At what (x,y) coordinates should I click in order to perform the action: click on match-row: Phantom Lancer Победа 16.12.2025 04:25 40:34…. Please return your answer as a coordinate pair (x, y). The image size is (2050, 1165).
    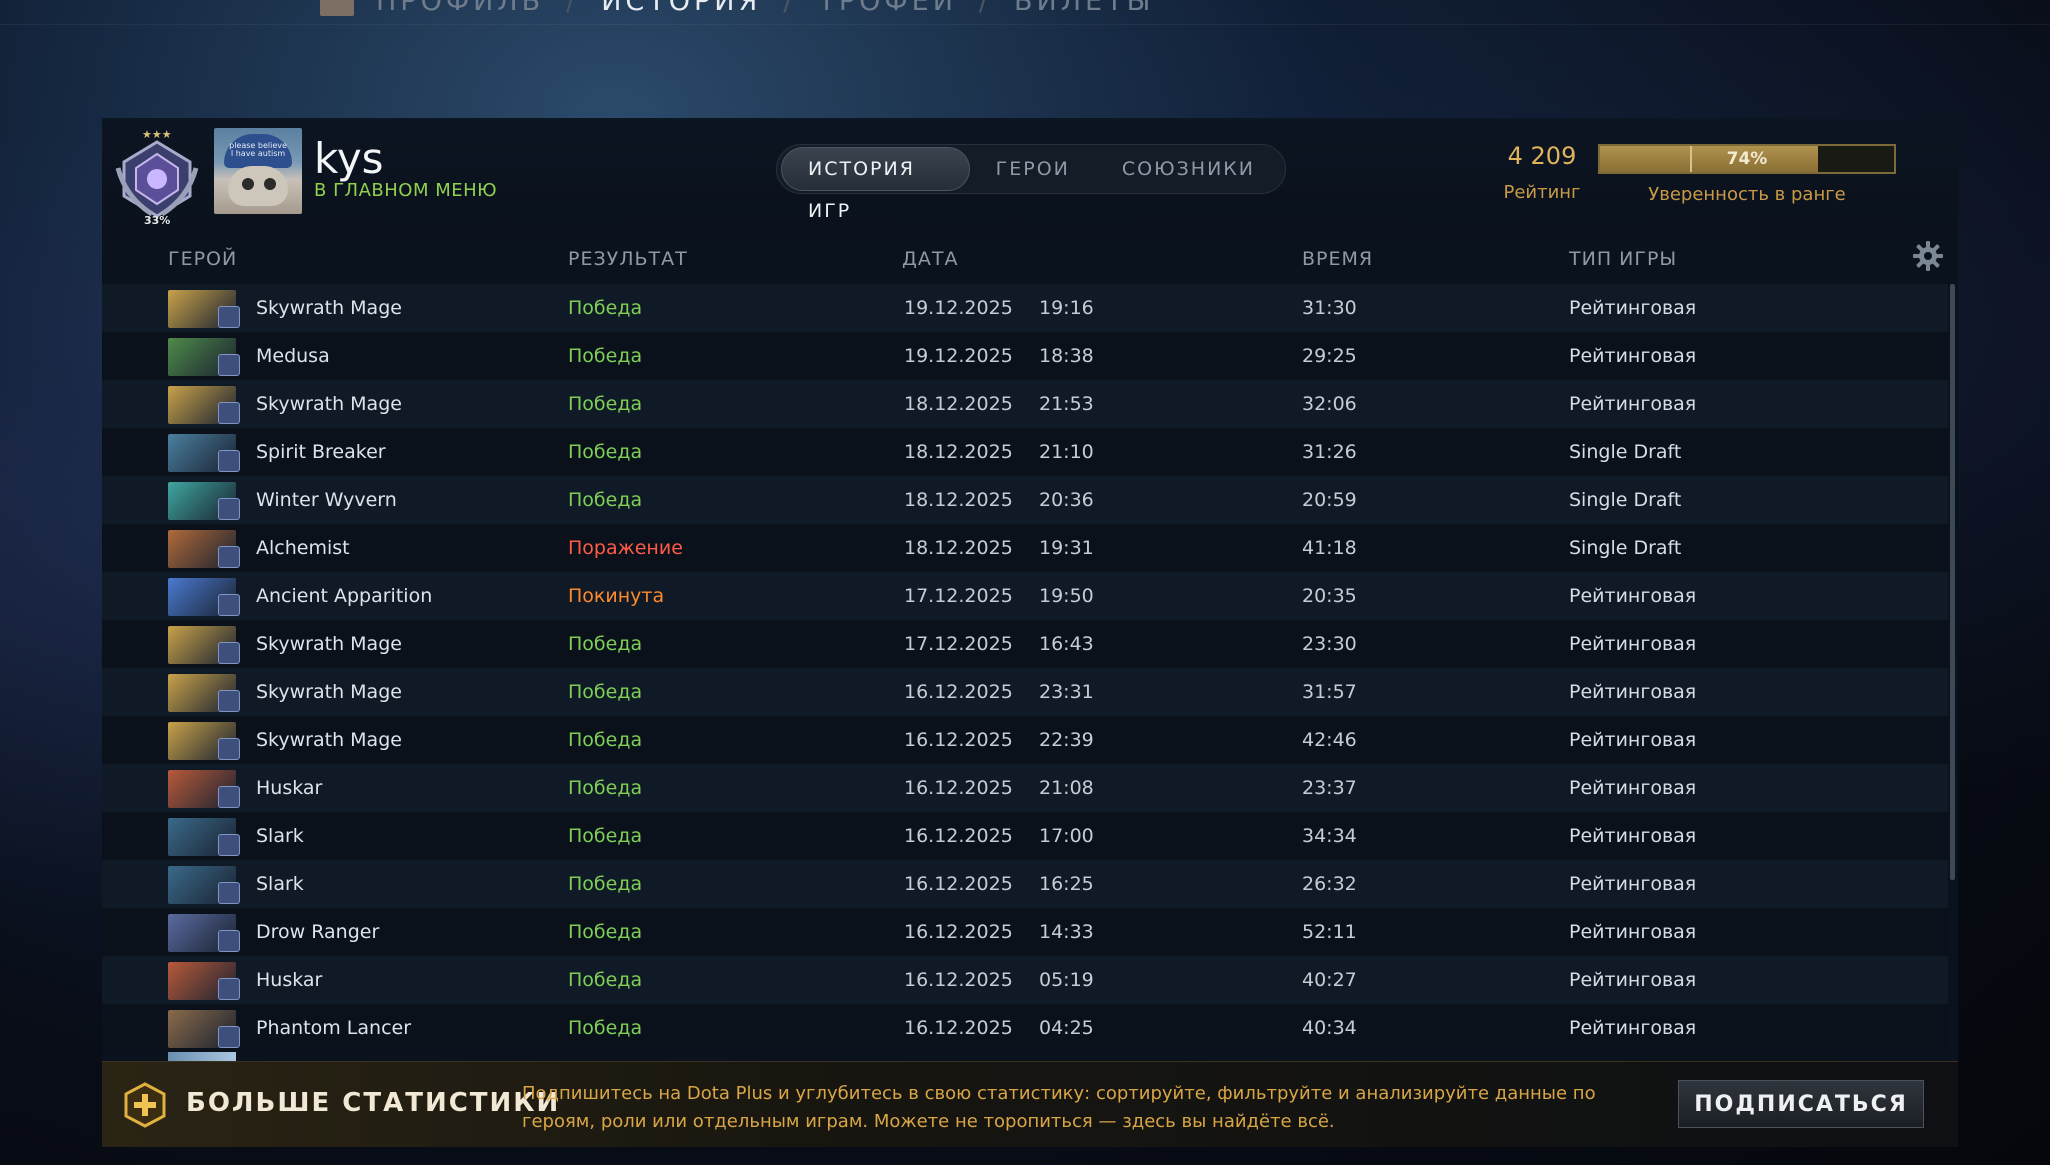
    Looking at the image, I should click on (1025, 1028).